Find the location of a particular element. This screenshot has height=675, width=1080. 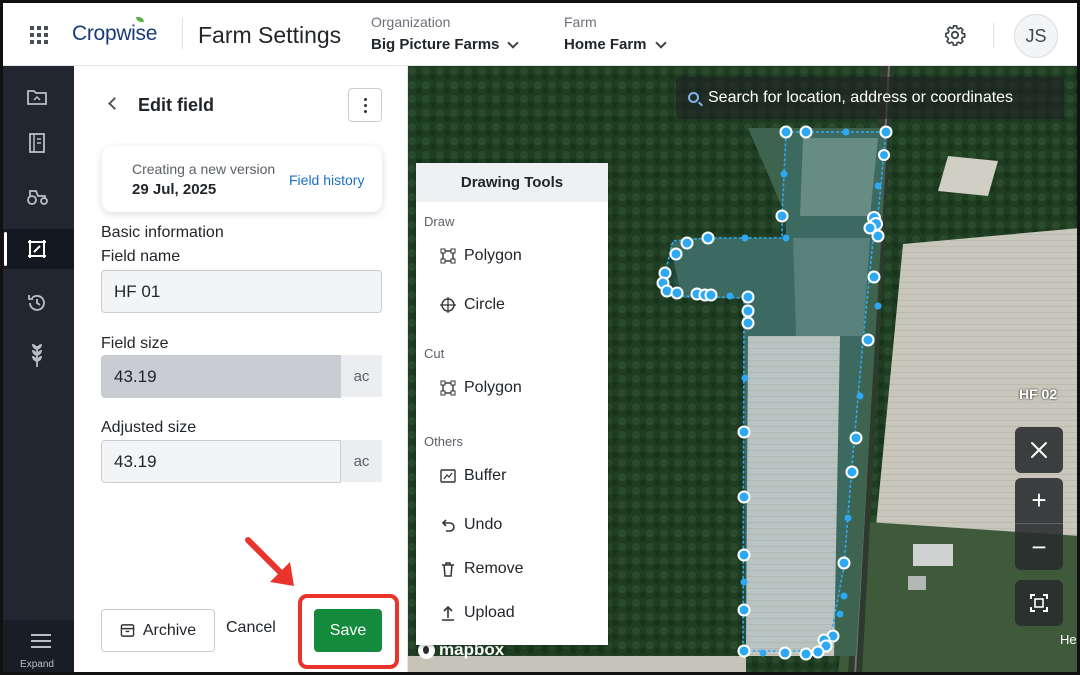

folder-icon is located at coordinates (37, 97).